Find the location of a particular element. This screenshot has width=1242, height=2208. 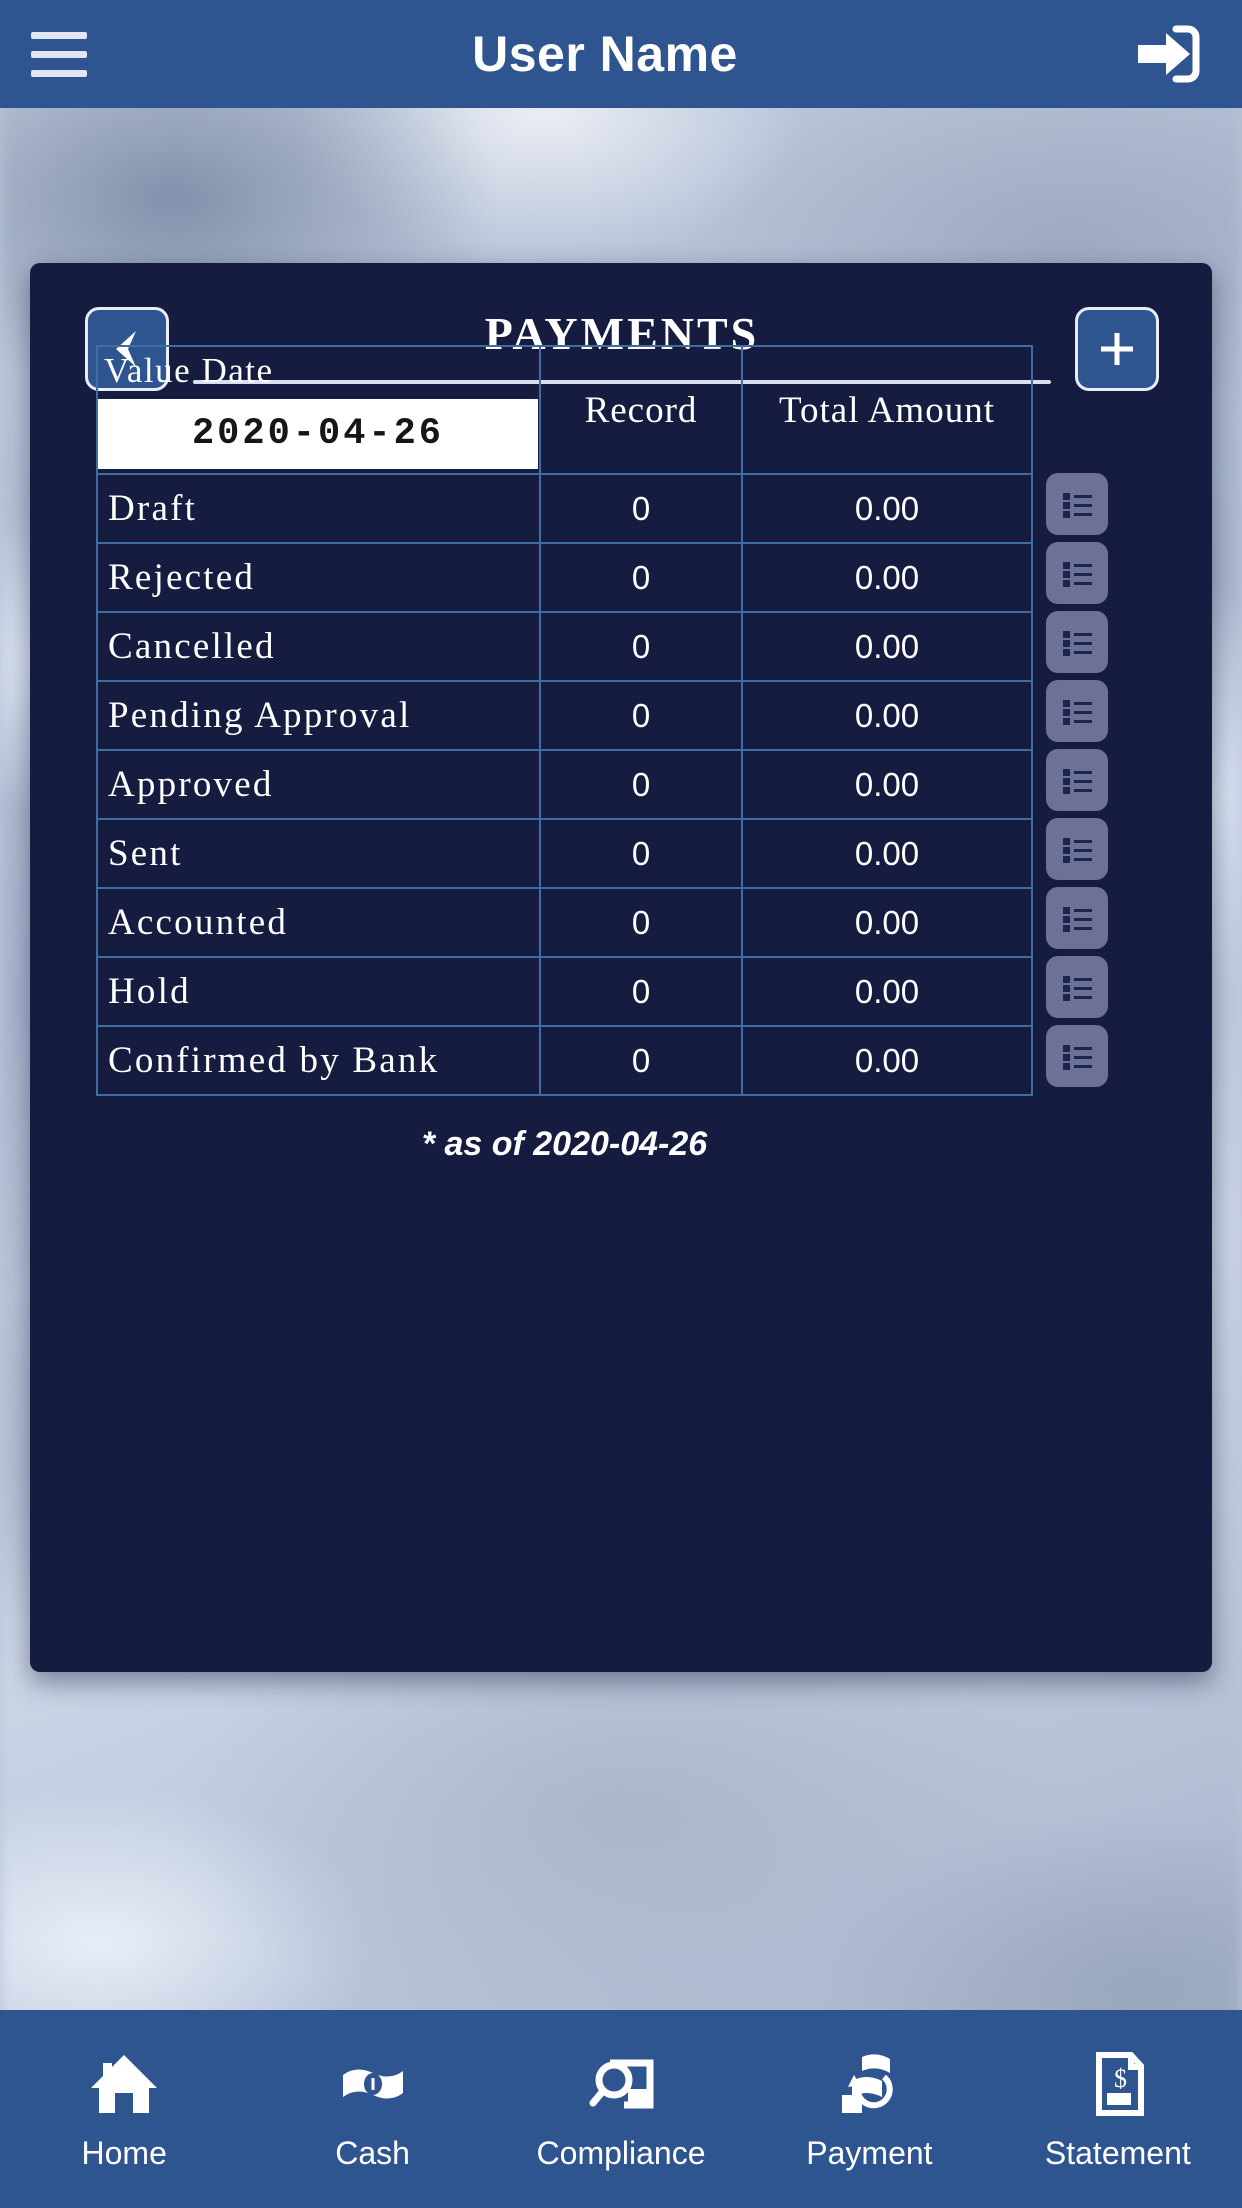

table-row: Hold 0 0.00 is located at coordinates (564, 991).